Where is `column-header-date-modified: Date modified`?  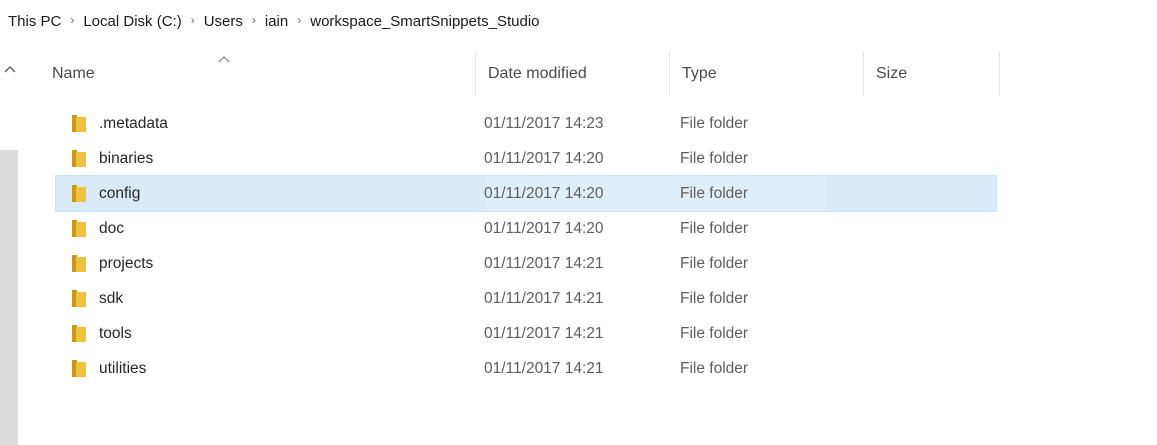
column-header-date-modified: Date modified is located at coordinates (573, 74).